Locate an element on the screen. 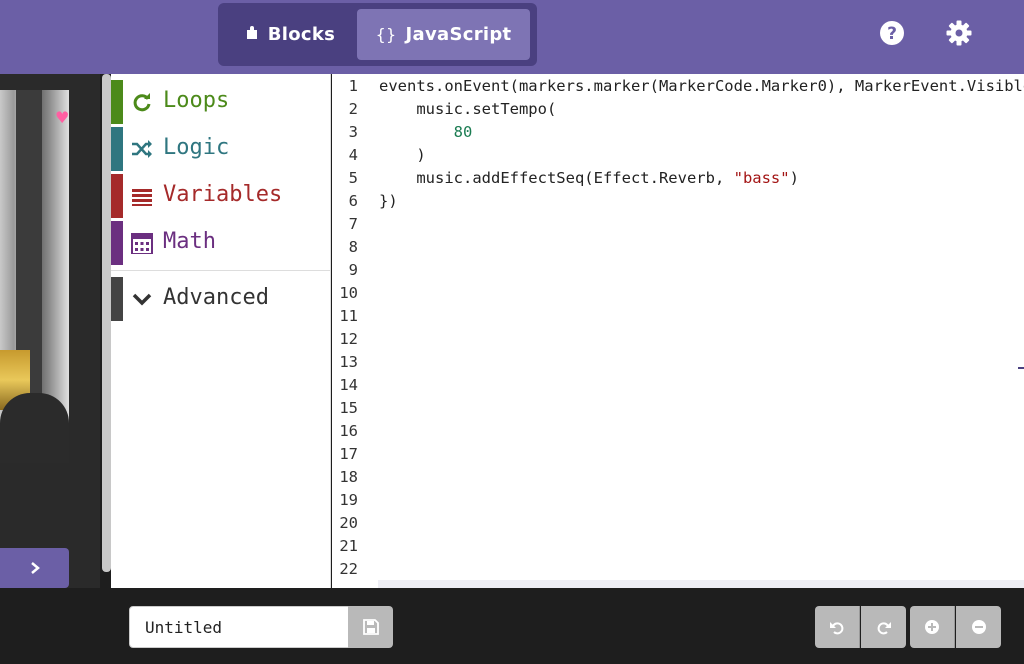 This screenshot has width=1024, height=664. tab-blocks-label: Blocks is located at coordinates (301, 34).